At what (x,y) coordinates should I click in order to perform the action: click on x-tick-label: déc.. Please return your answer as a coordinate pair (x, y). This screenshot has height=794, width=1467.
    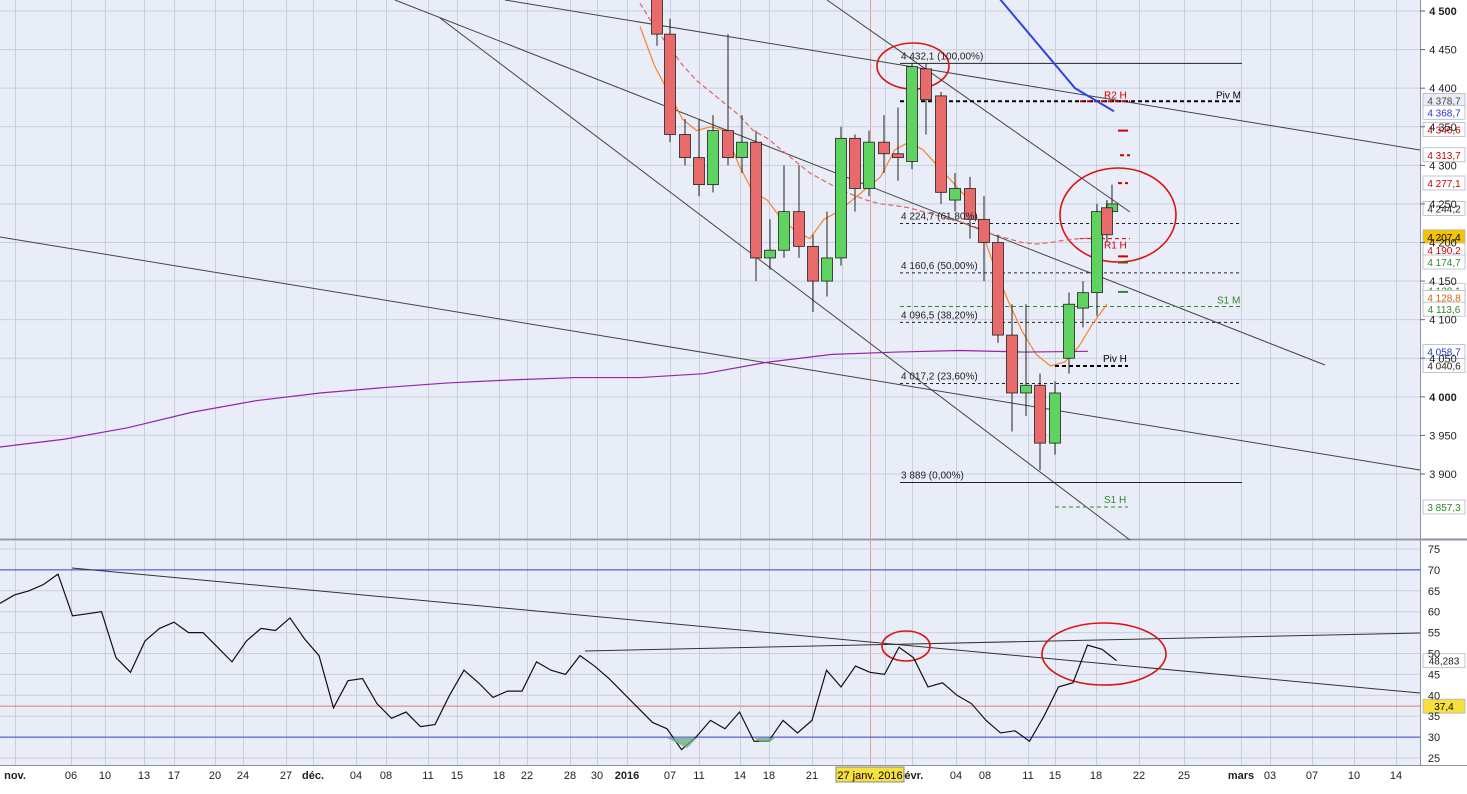
    Looking at the image, I should click on (313, 776).